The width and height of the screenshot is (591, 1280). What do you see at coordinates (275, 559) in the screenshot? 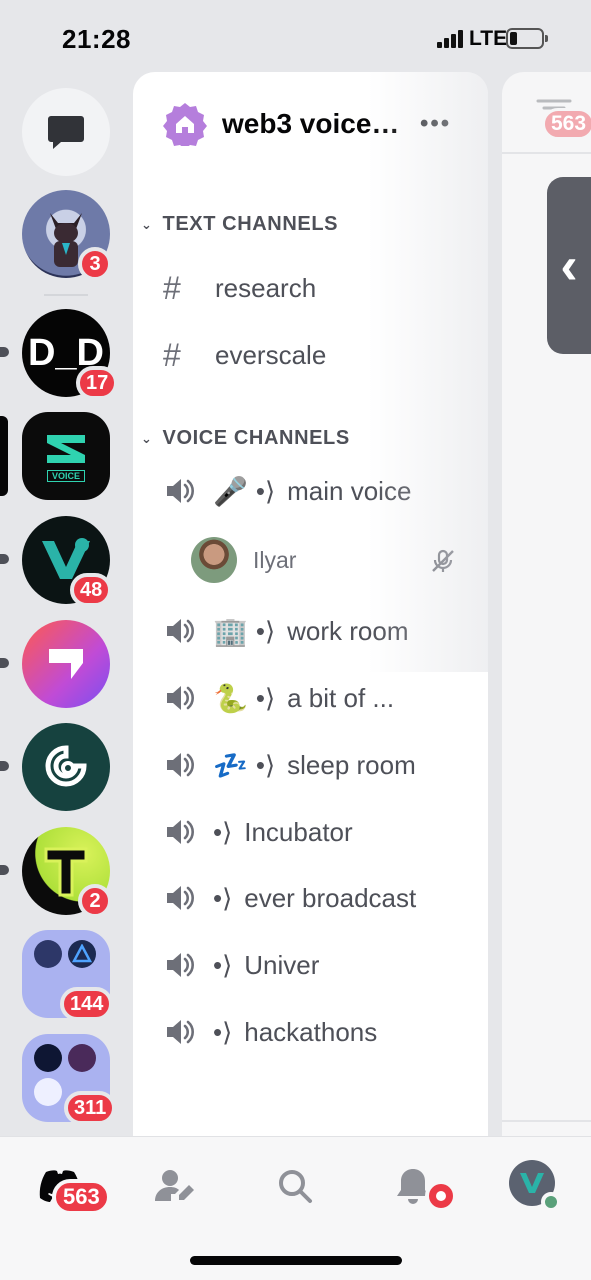
I see `voice-user-name: Ilyar` at bounding box center [275, 559].